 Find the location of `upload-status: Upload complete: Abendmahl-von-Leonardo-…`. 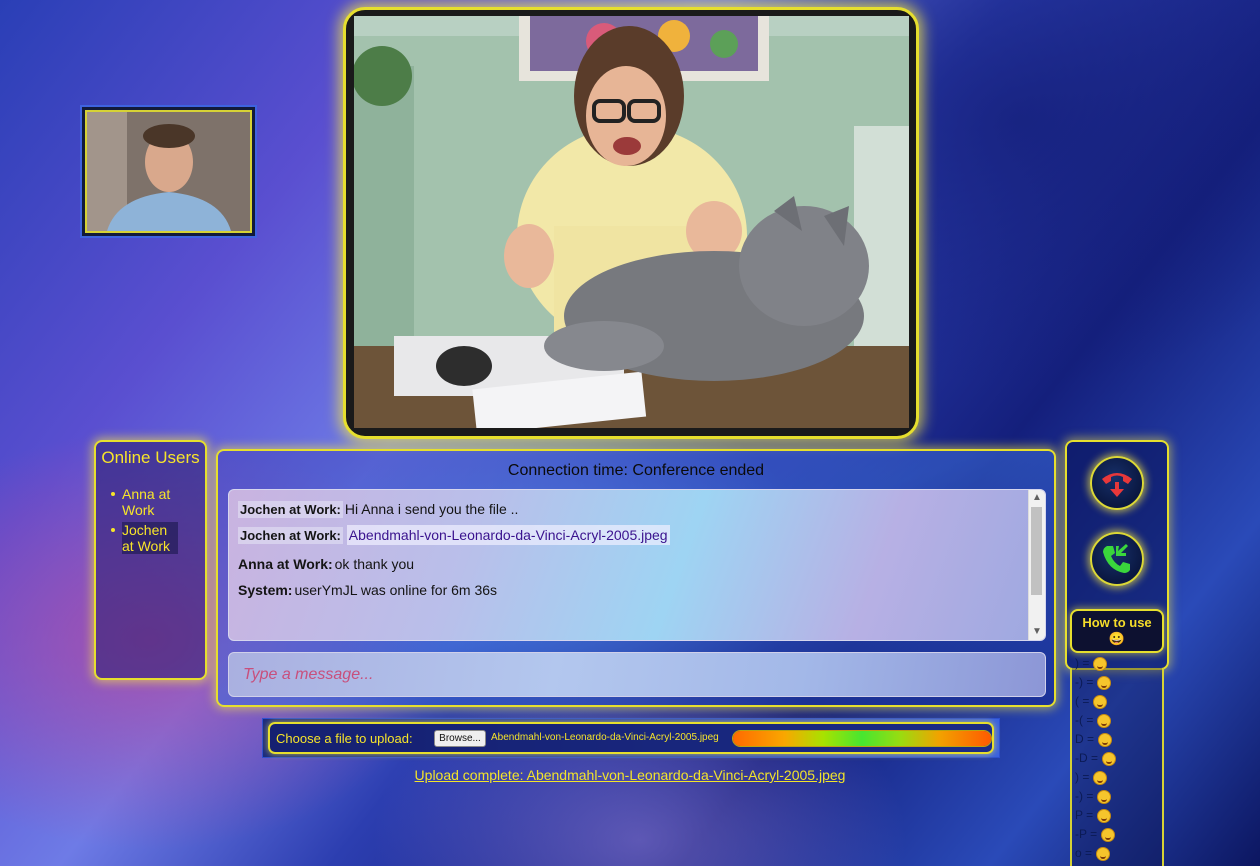

upload-status: Upload complete: Abendmahl-von-Leonardo-… is located at coordinates (630, 776).